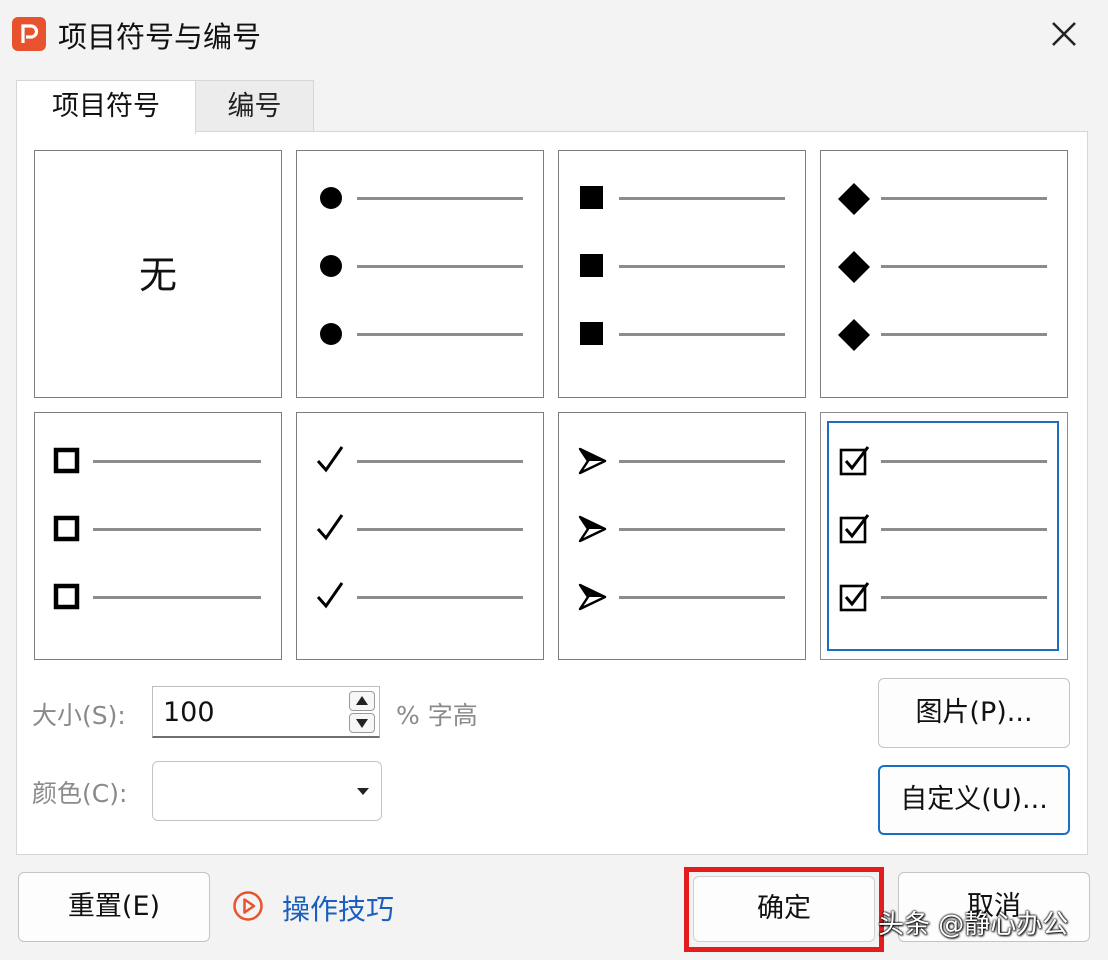 The height and width of the screenshot is (960, 1108). Describe the element at coordinates (784, 909) in the screenshot. I see `ok-button: 确定` at that location.